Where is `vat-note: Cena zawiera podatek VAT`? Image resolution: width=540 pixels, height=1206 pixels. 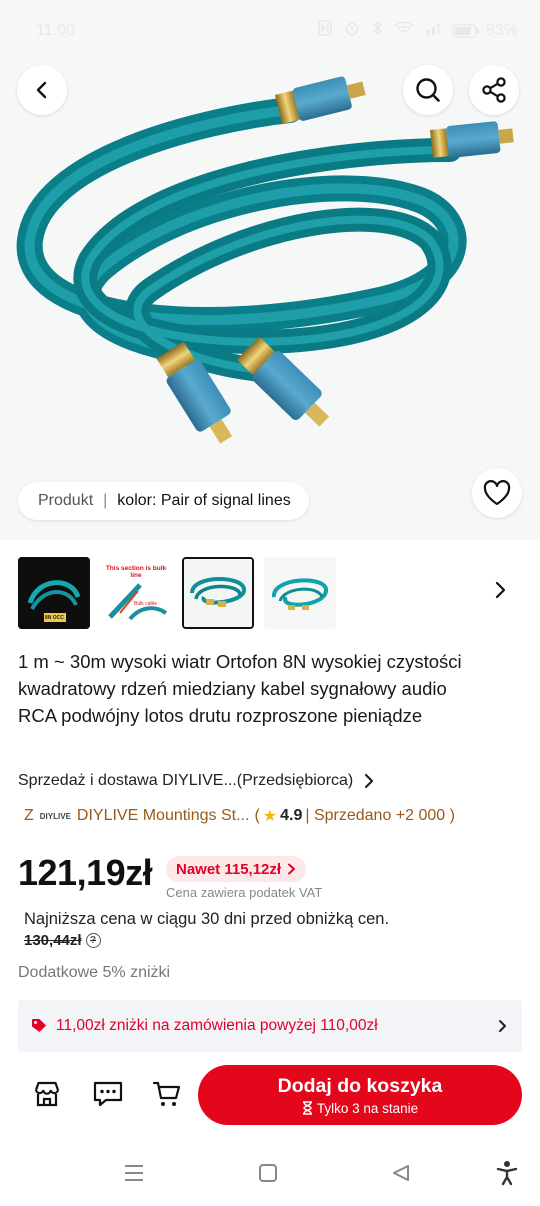
vat-note: Cena zawiera podatek VAT is located at coordinates (244, 892).